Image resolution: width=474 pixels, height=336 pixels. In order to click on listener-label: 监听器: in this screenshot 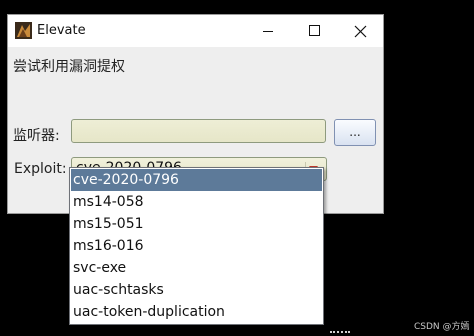, I will do `click(36, 136)`.